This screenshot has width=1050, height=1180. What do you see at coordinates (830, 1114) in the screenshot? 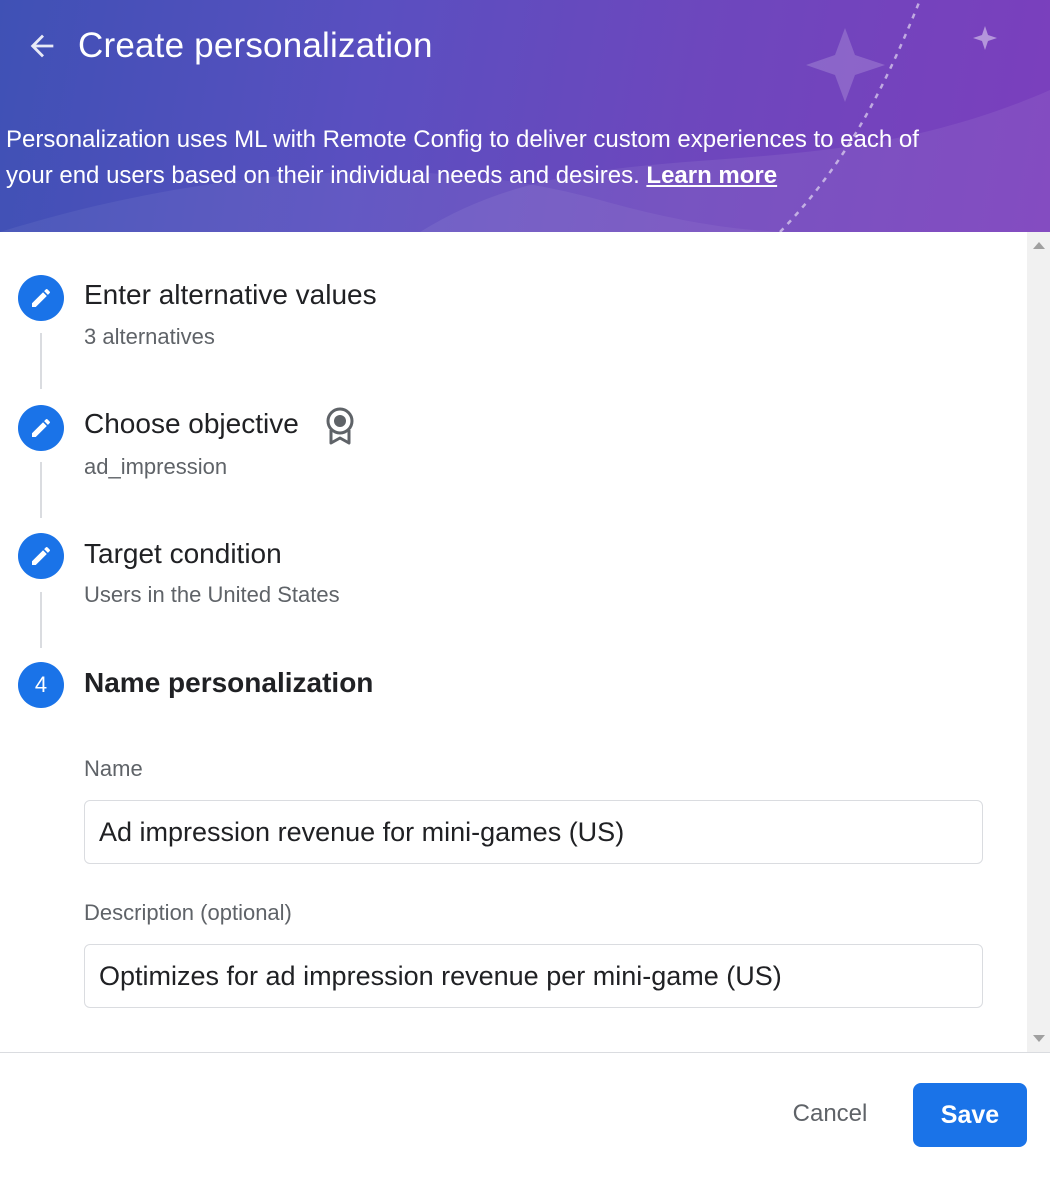
I see `cancel-button: Cancel` at bounding box center [830, 1114].